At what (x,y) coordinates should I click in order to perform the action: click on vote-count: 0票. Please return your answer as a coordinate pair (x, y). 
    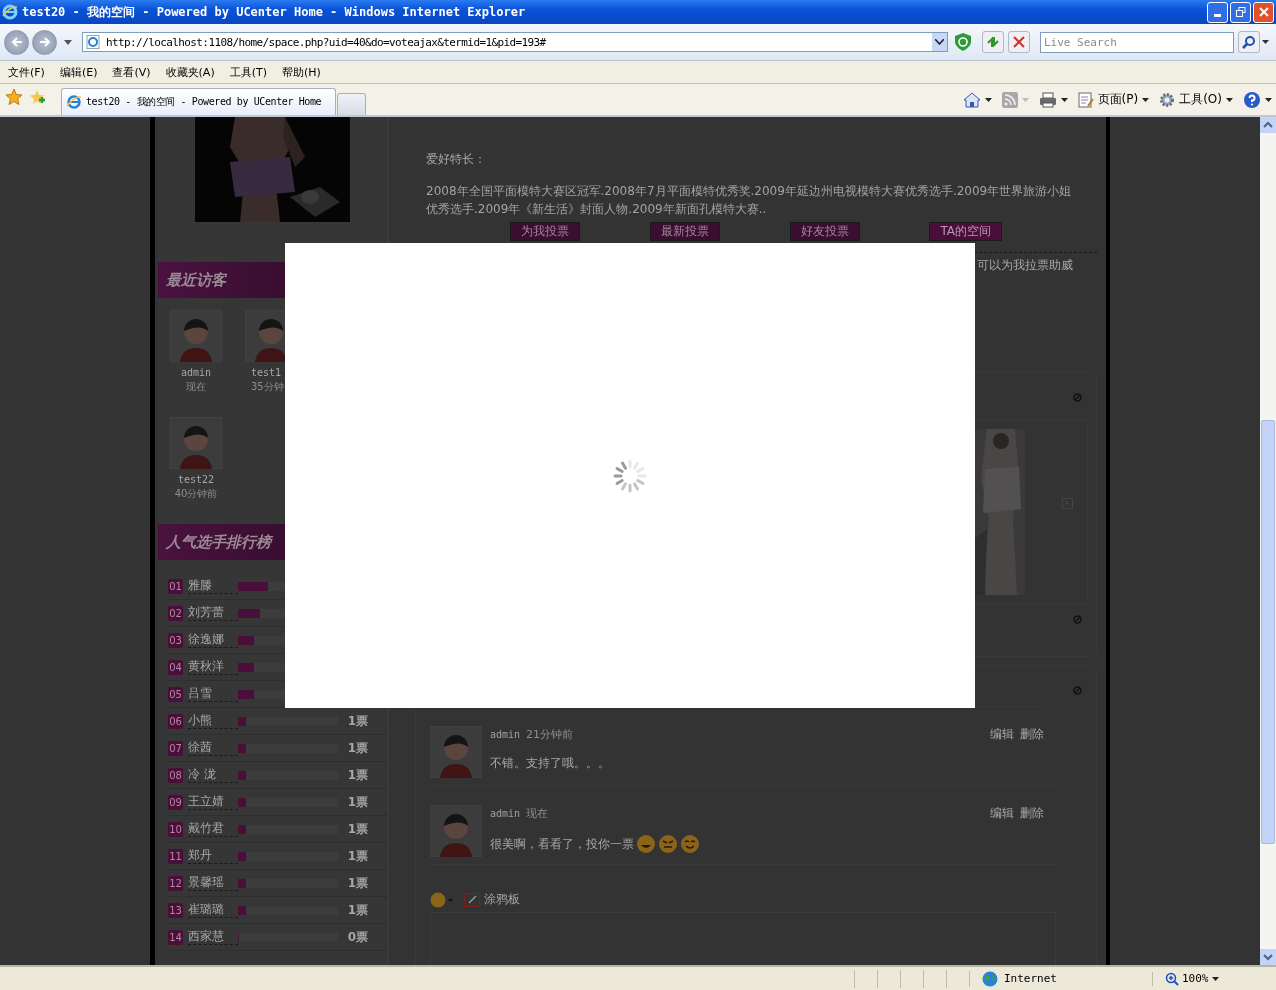
    Looking at the image, I should click on (357, 937).